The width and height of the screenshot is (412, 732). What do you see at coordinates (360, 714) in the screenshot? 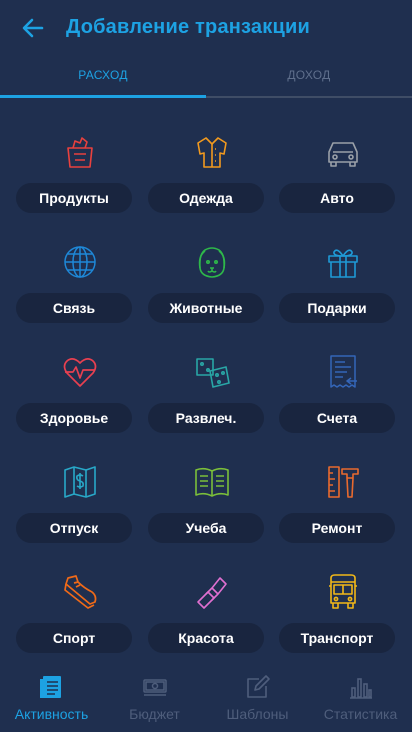
I see `nav-label: Статистика` at bounding box center [360, 714].